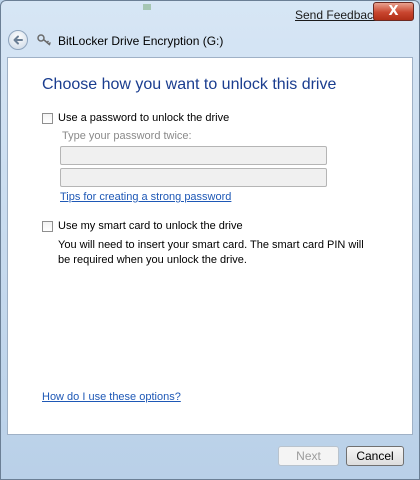  Describe the element at coordinates (193, 177) in the screenshot. I see `confirm-password-field` at that location.